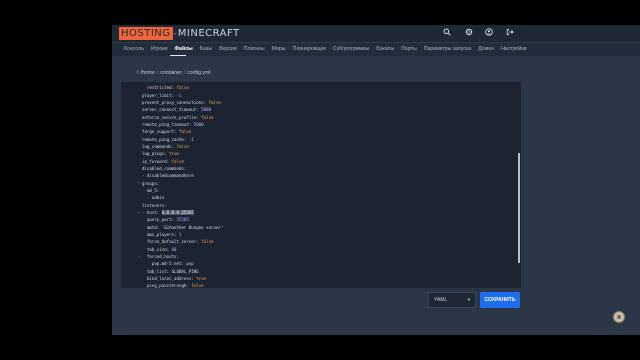  I want to click on user-icon, so click(489, 33).